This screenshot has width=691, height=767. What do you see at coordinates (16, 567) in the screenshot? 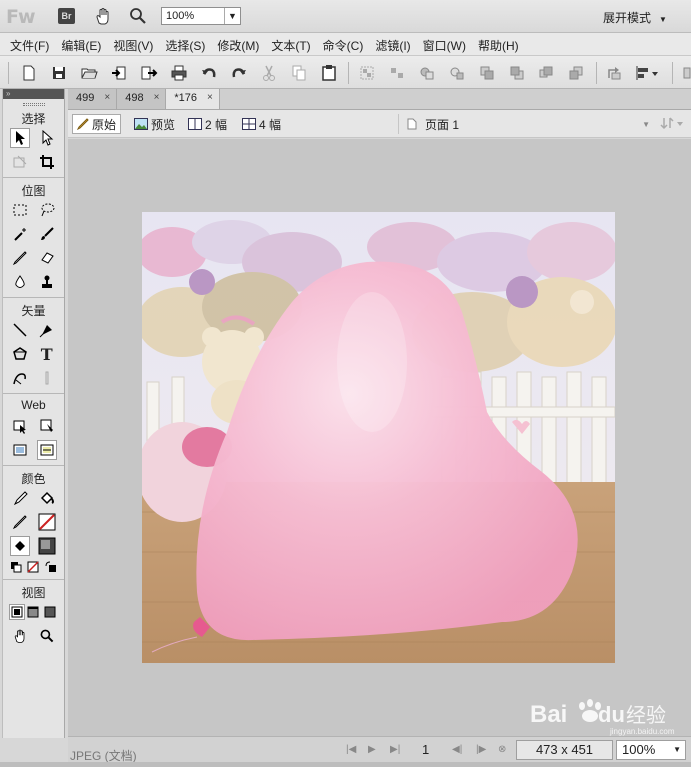
I see `default-colors-icon` at bounding box center [16, 567].